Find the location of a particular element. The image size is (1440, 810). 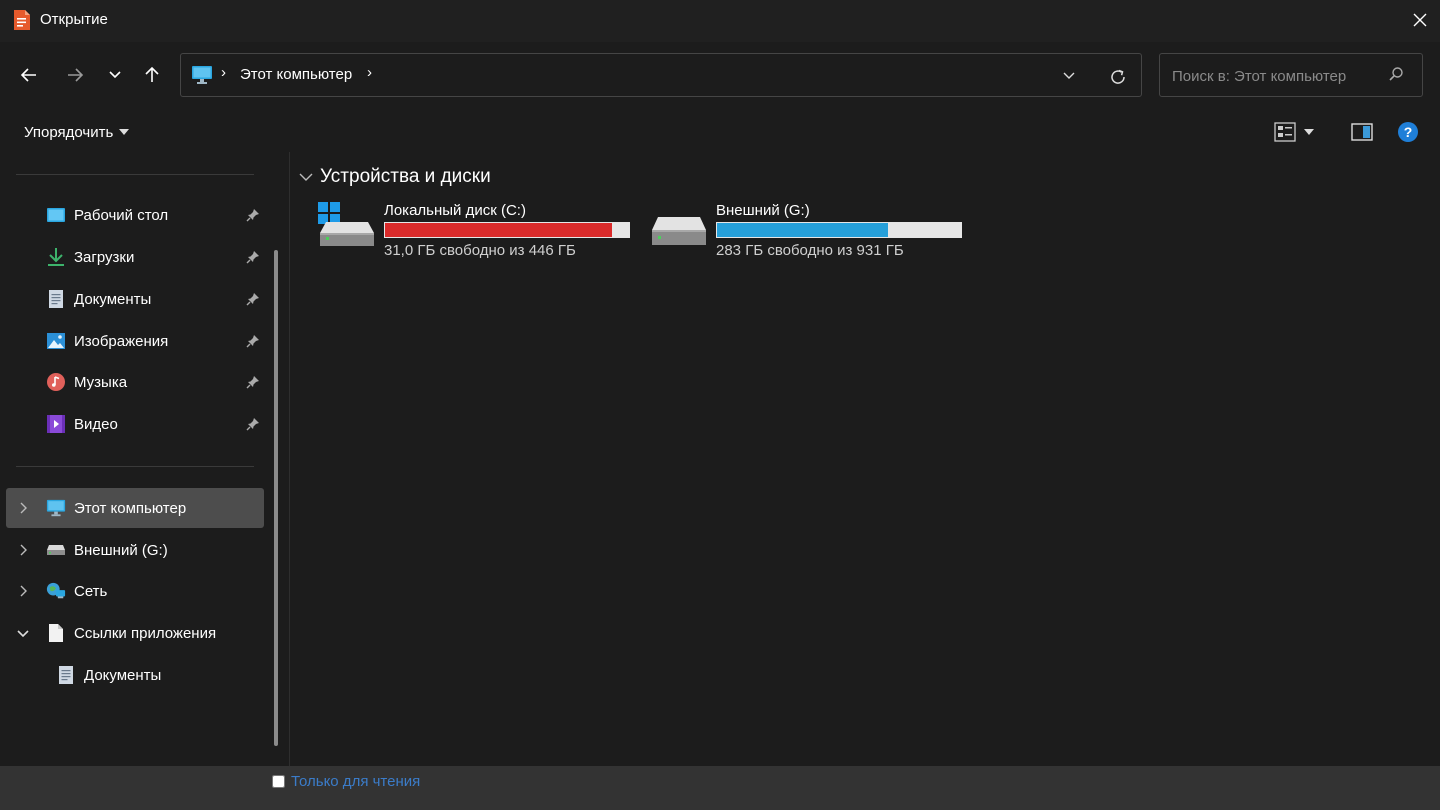

drive-name: Локальный диск (C:) is located at coordinates (455, 210).